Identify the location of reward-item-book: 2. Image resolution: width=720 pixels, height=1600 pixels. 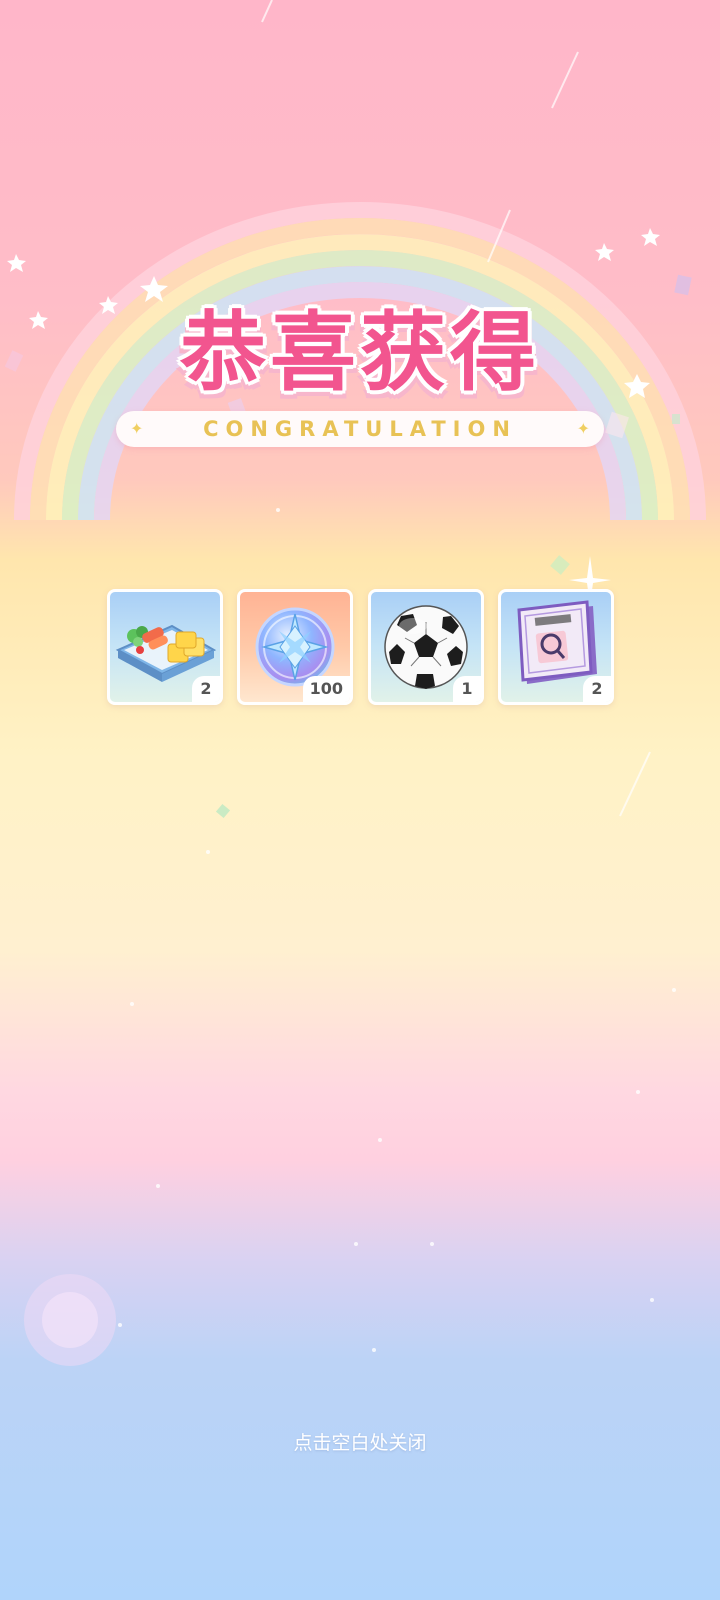
(556, 647).